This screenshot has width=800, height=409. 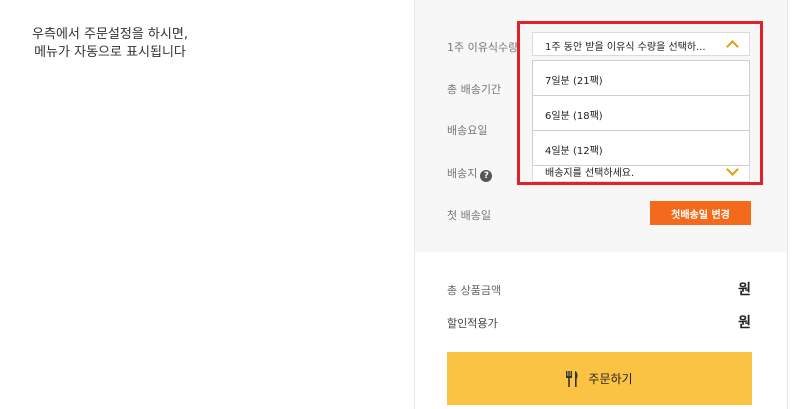 I want to click on total-price-value: 원, so click(x=744, y=290).